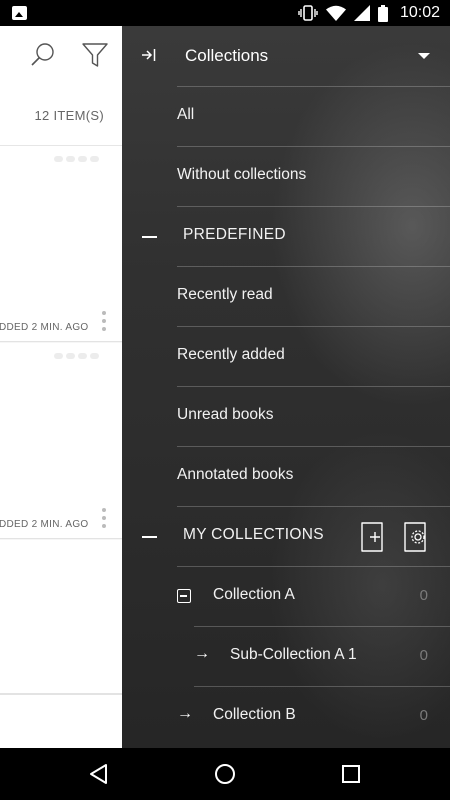 This screenshot has width=450, height=800. I want to click on collapse-drawer-icon, so click(149, 57).